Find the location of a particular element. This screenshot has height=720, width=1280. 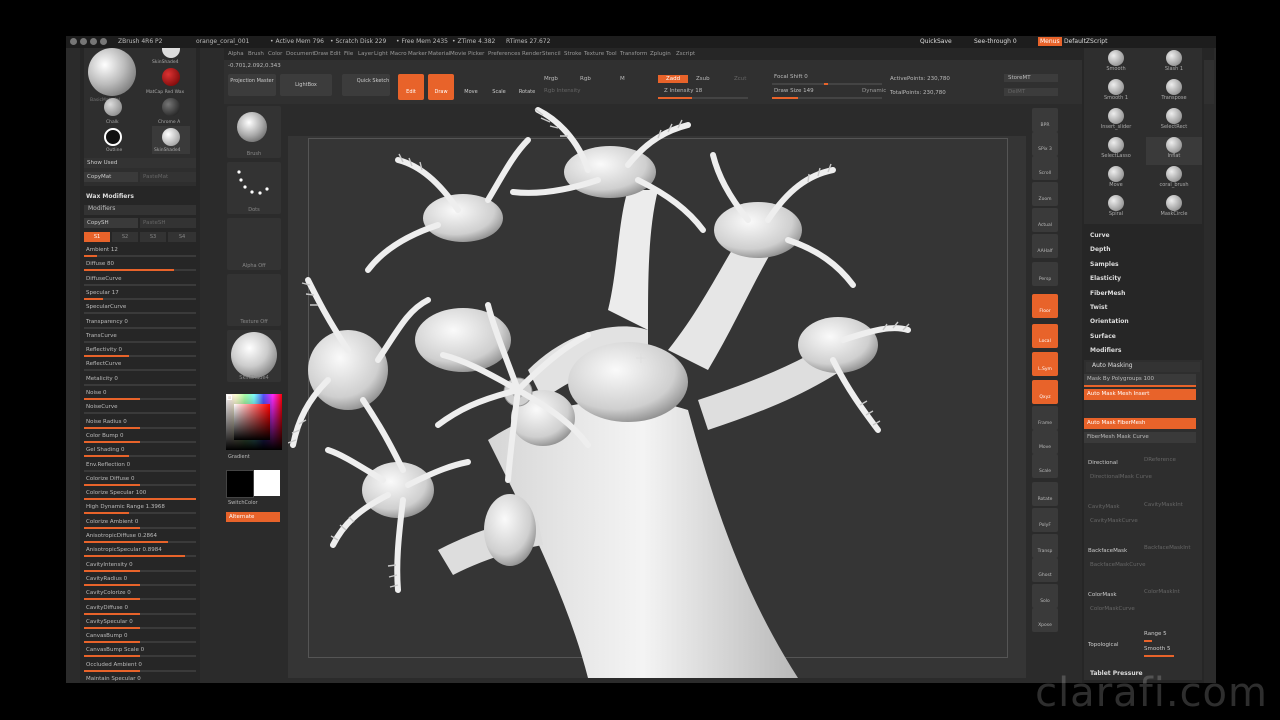

tab-s4: S4 is located at coordinates (182, 237).